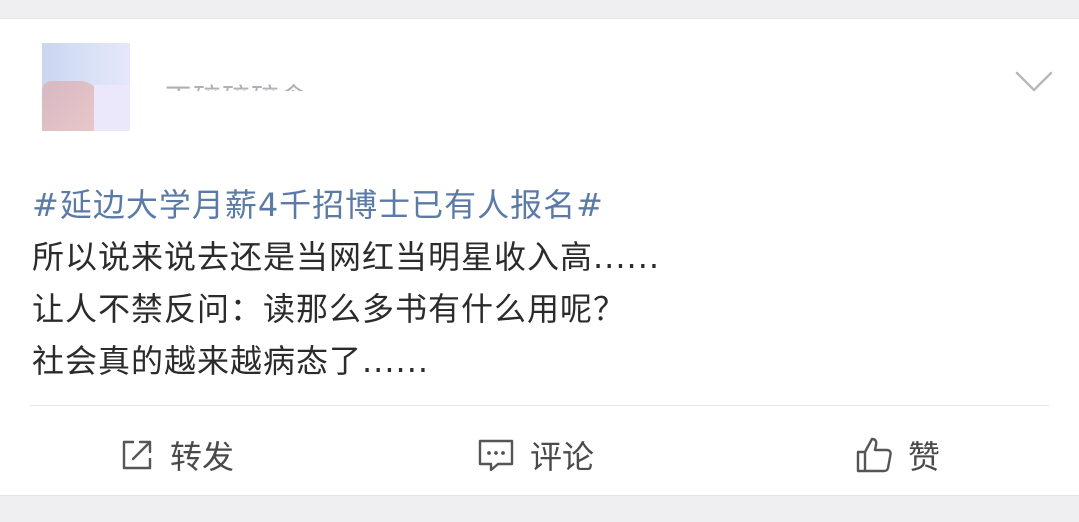 The width and height of the screenshot is (1079, 522). I want to click on avatar-shape-secondary, so click(112, 108).